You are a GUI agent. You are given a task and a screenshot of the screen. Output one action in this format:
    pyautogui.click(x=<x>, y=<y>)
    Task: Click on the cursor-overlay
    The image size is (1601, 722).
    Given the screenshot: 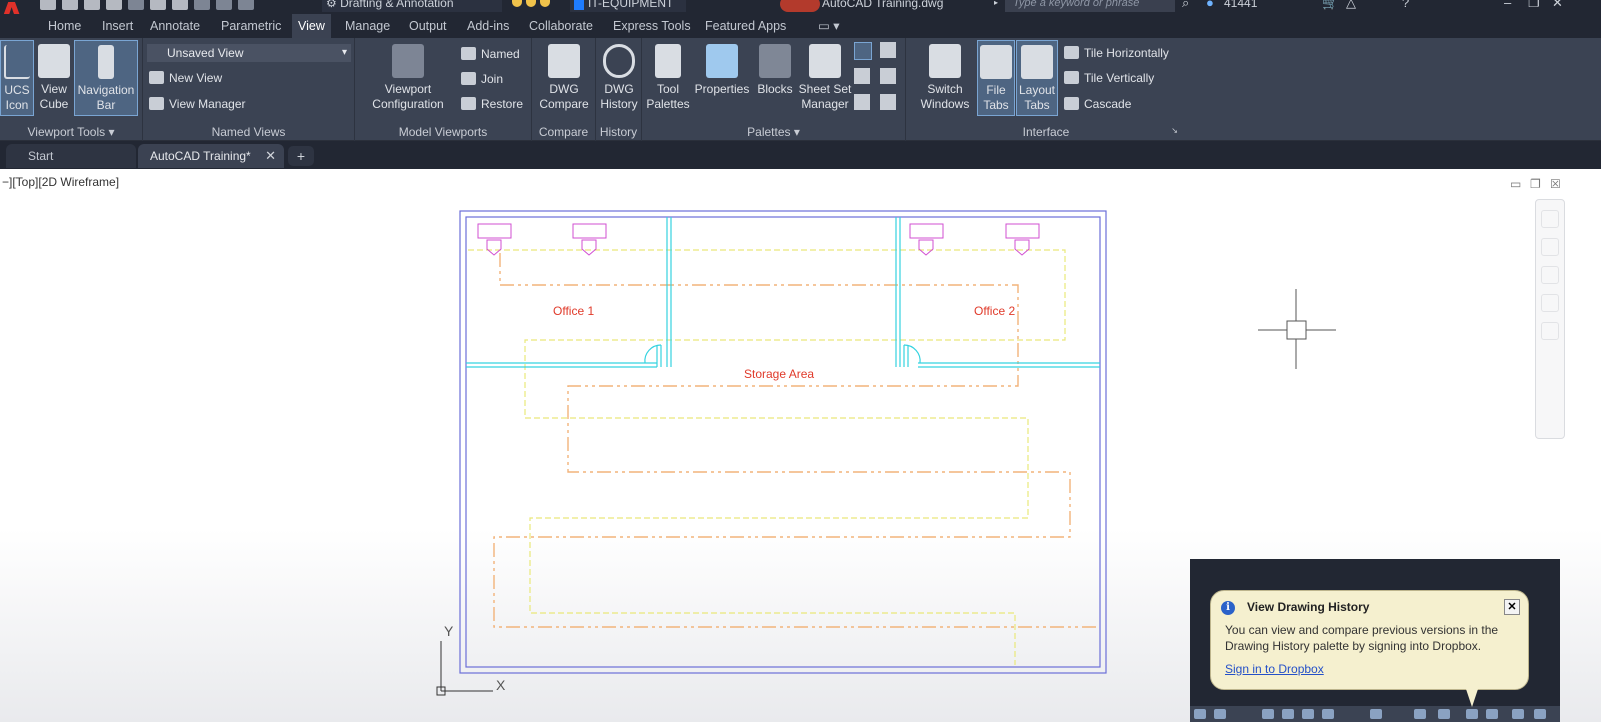 What is the action you would take?
    pyautogui.click(x=800, y=6)
    